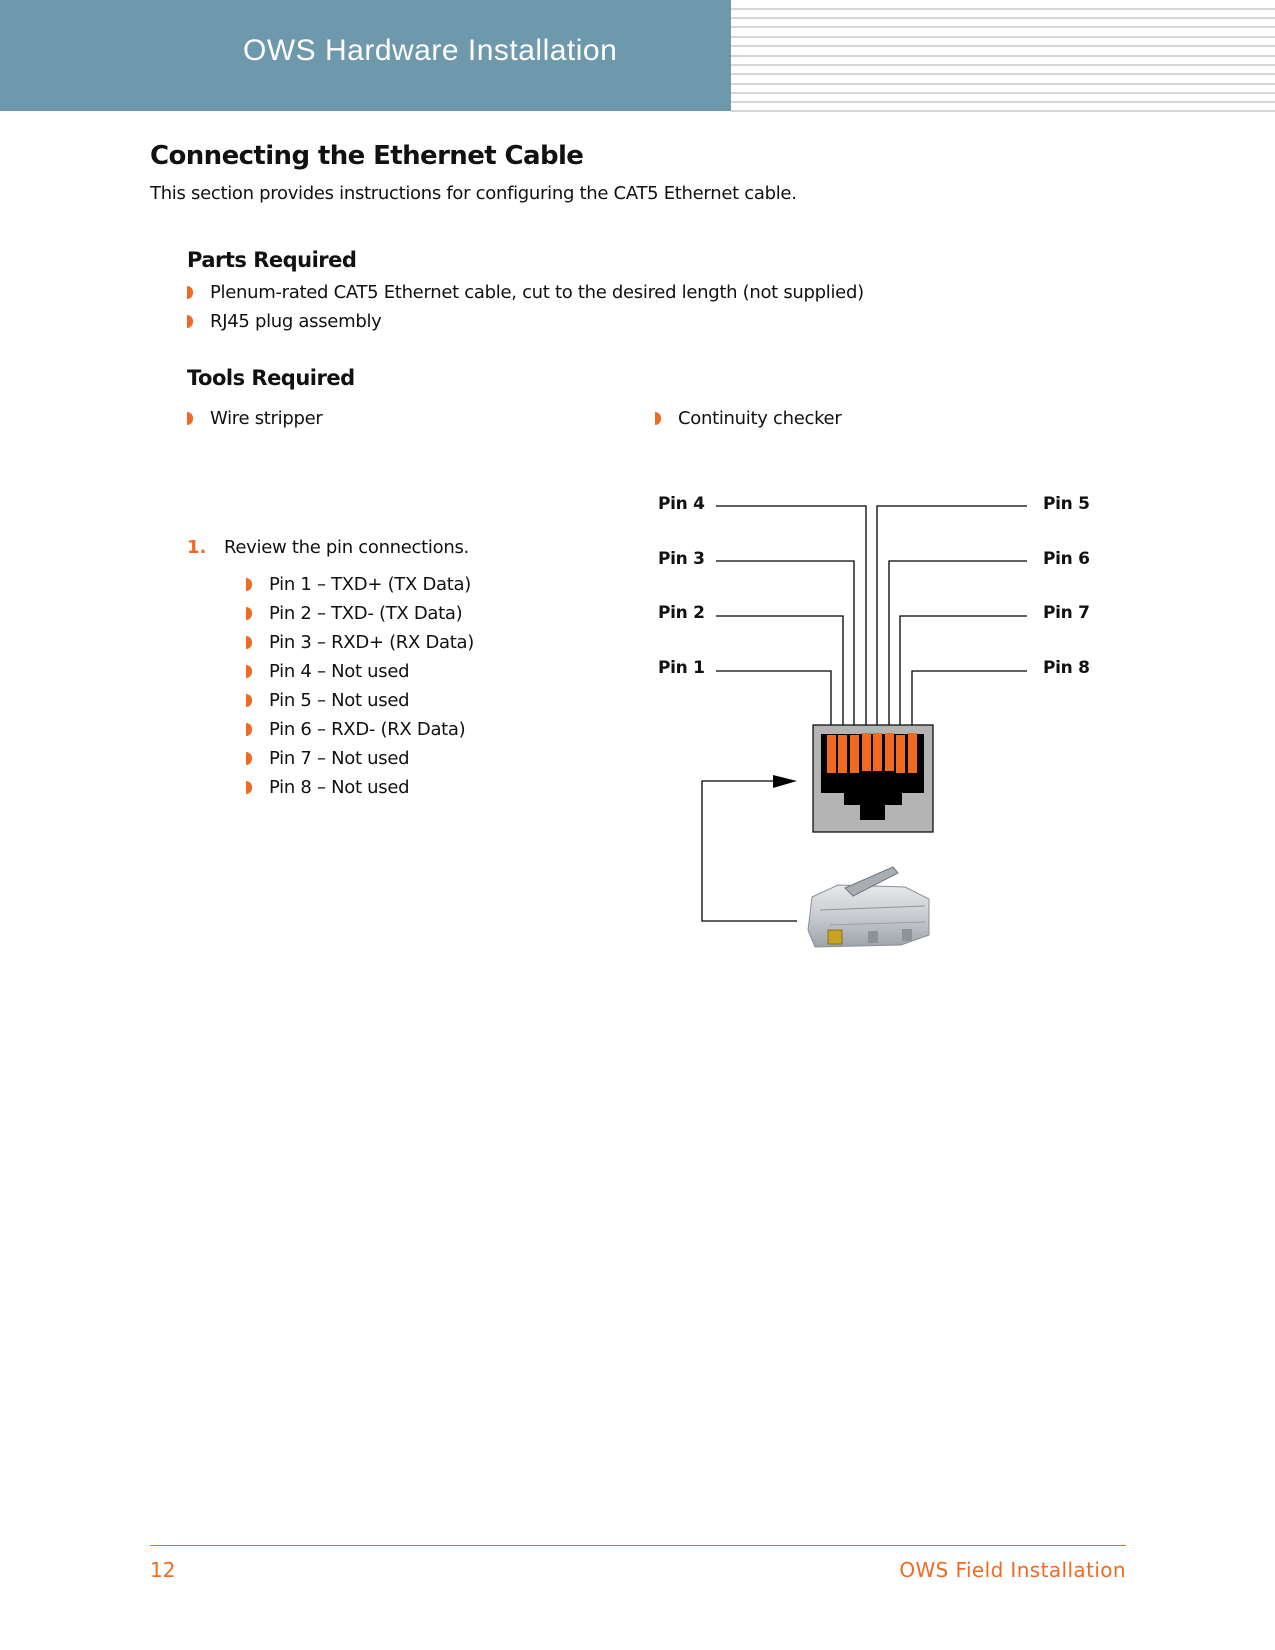 The width and height of the screenshot is (1275, 1650). I want to click on pin-label-left: Pin 1, so click(681, 668).